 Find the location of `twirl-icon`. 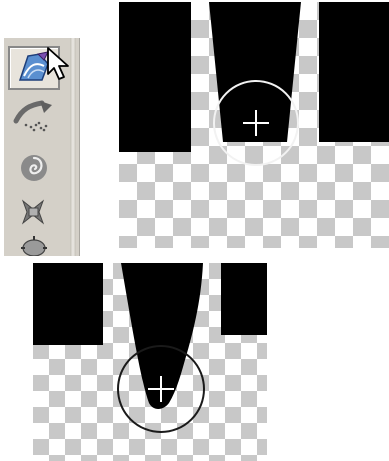

twirl-icon is located at coordinates (34, 168).